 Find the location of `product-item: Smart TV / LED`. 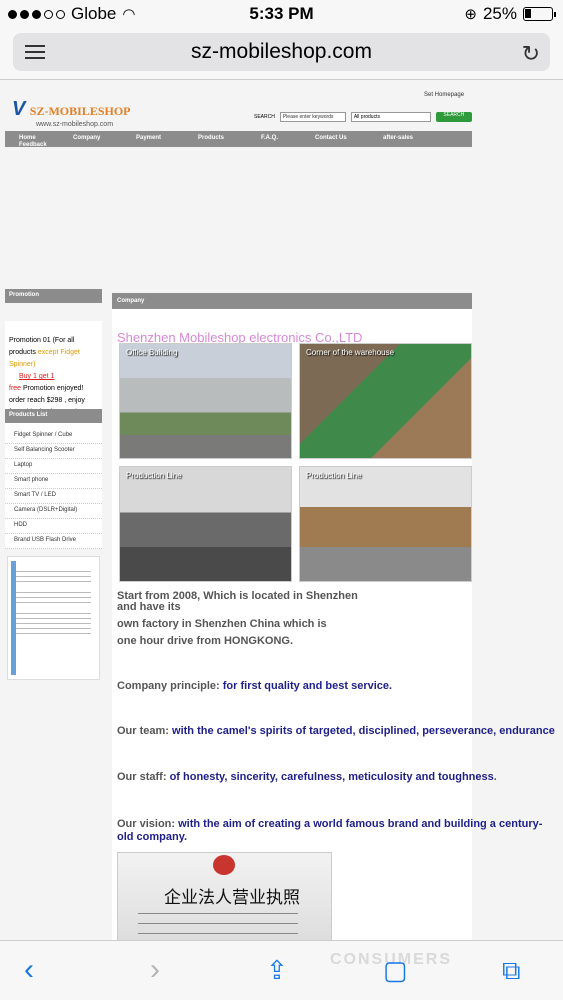

product-item: Smart TV / LED is located at coordinates (53, 496).